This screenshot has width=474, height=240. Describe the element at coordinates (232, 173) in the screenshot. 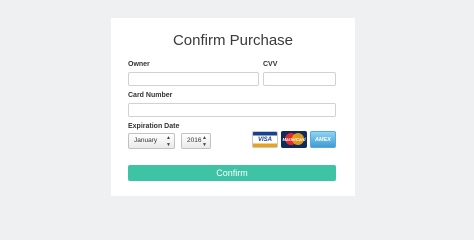

I see `confirm-button: Confirm` at that location.